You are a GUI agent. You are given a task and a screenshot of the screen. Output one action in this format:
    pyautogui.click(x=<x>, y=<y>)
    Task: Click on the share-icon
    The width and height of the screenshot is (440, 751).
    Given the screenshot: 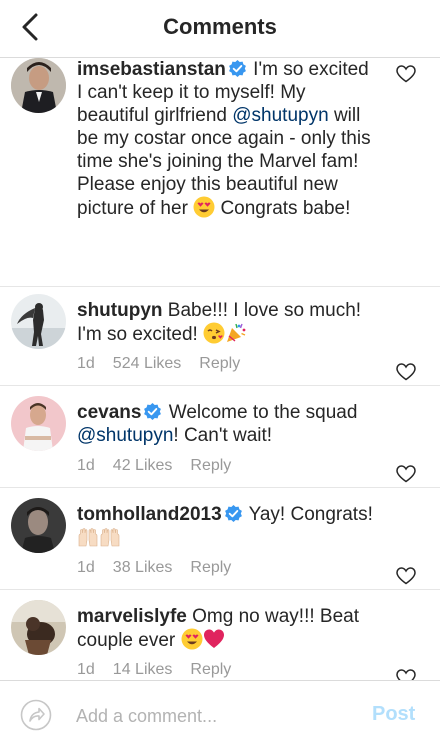 What is the action you would take?
    pyautogui.click(x=36, y=715)
    